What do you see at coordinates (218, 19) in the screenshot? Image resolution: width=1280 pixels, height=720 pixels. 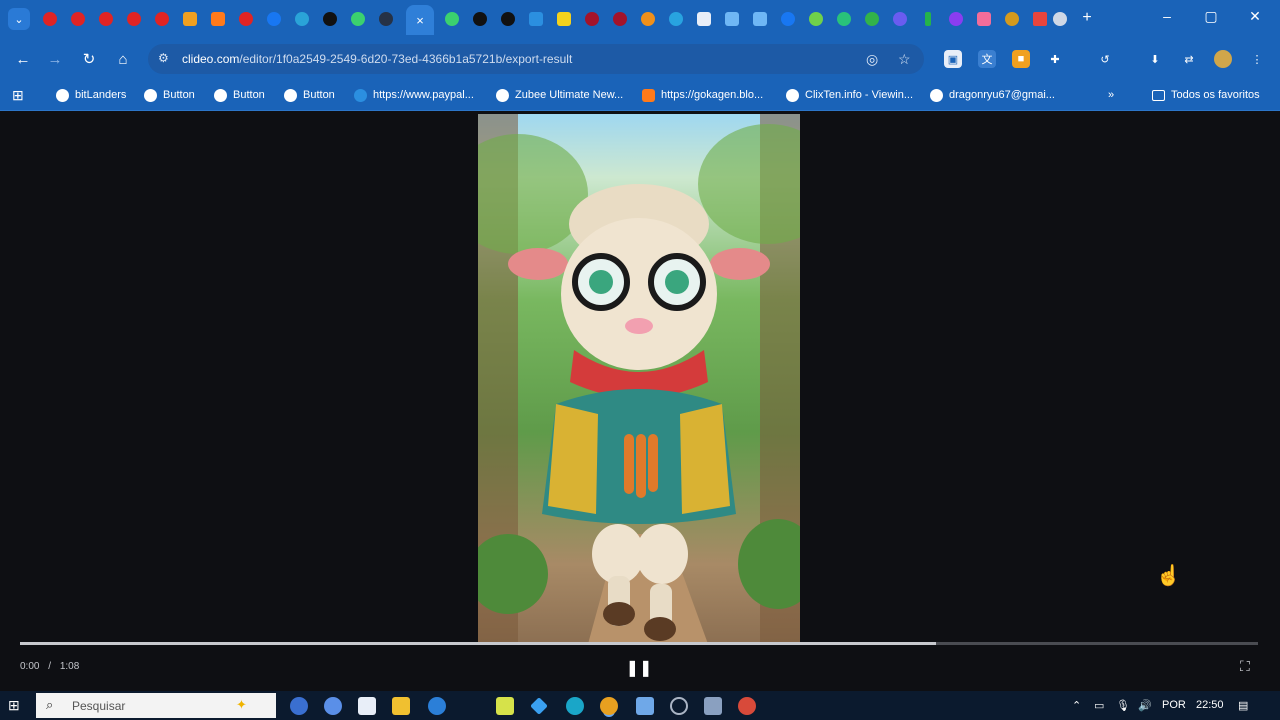 I see `tab-blogger` at bounding box center [218, 19].